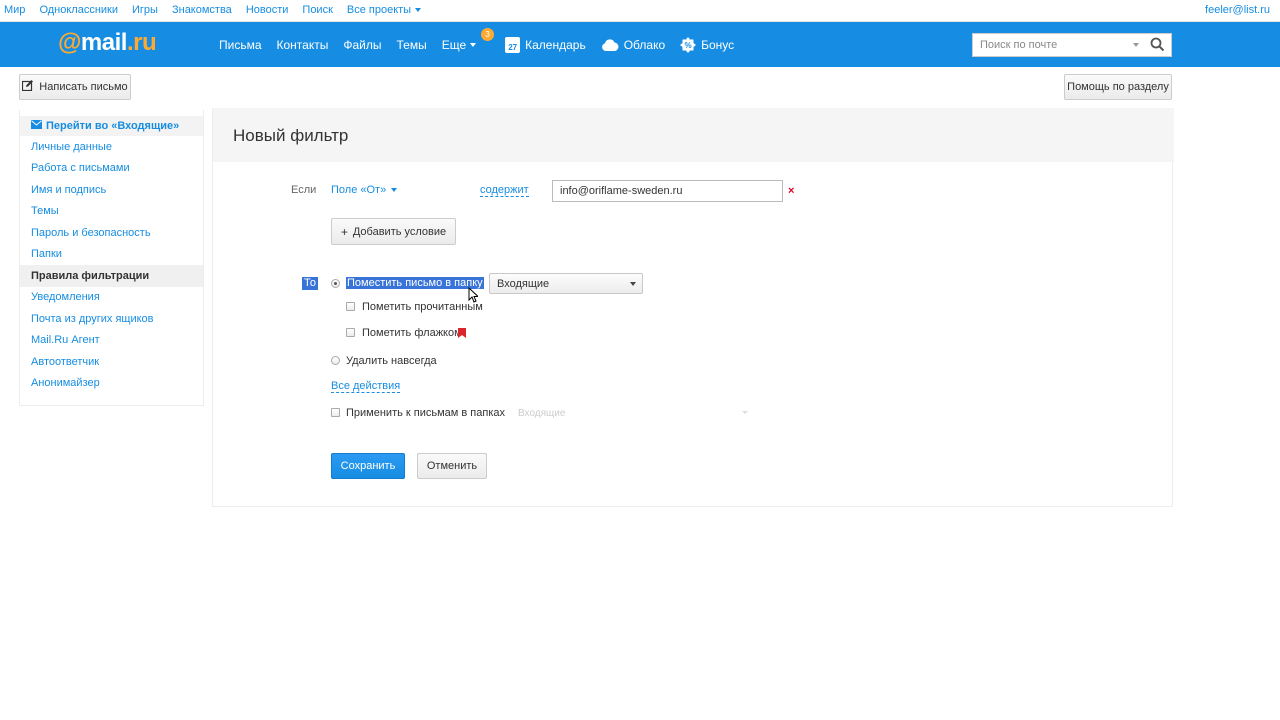  I want to click on nav-calendar-label: Календарь, so click(555, 45).